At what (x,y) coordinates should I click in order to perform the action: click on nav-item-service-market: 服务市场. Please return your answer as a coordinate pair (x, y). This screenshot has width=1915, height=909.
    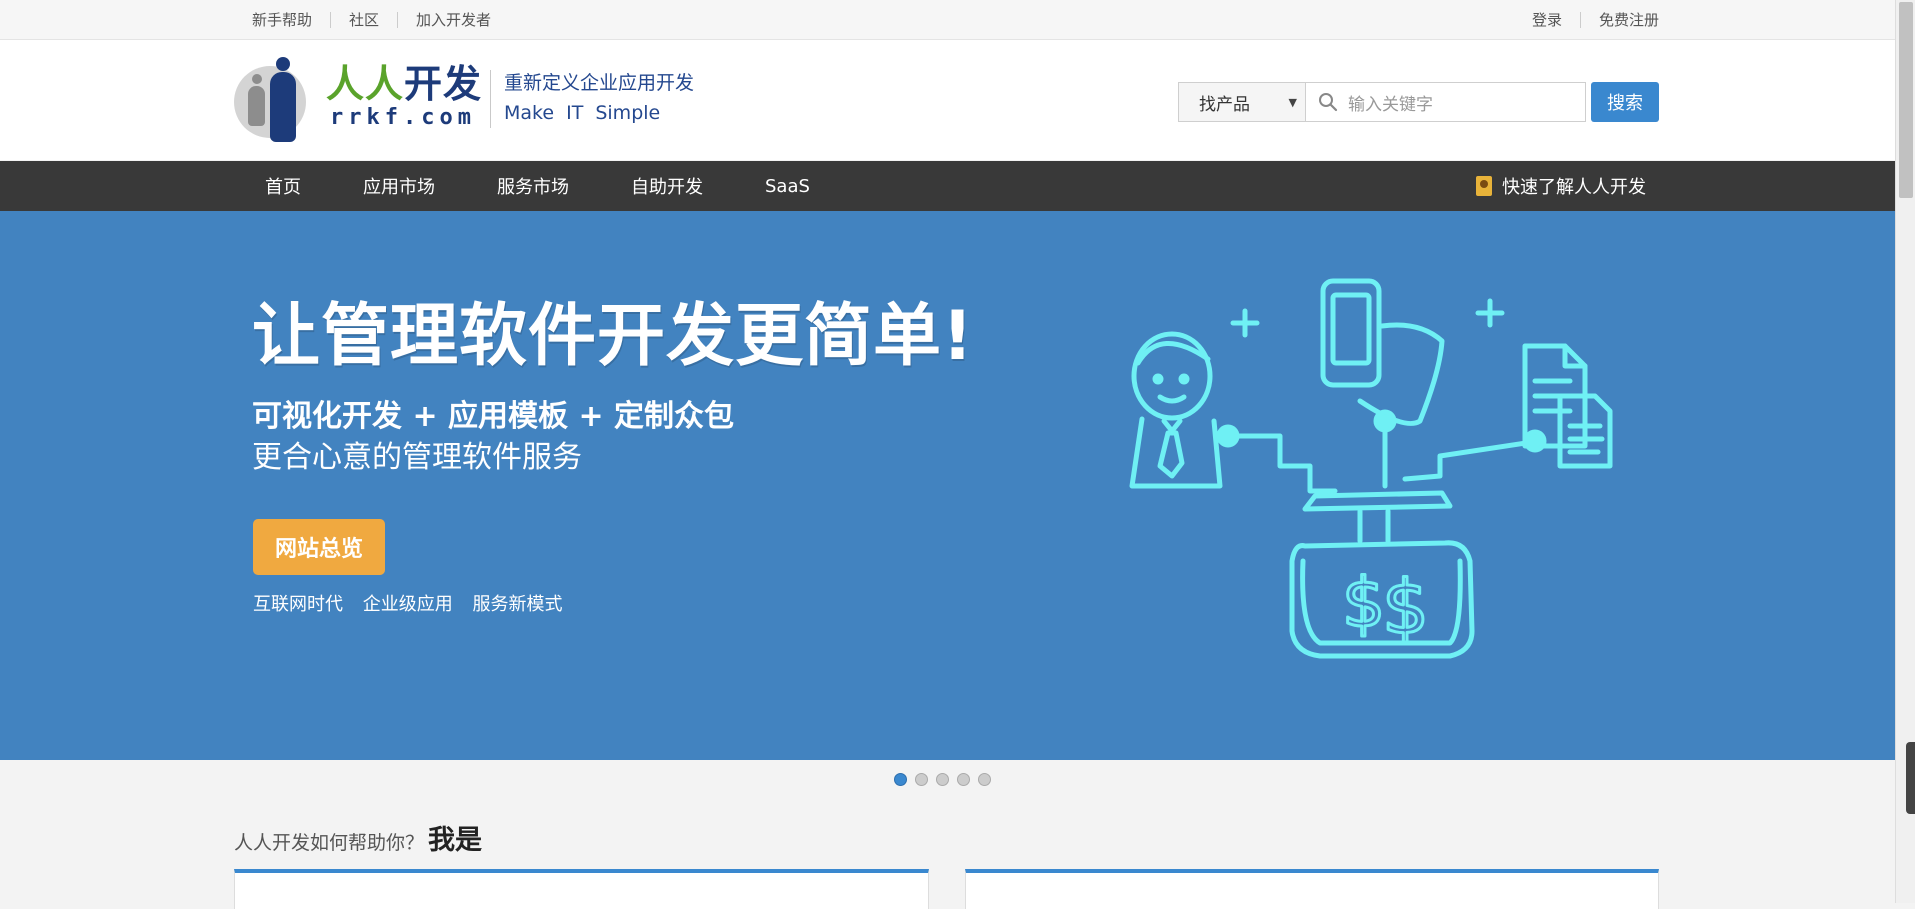
    Looking at the image, I should click on (533, 186).